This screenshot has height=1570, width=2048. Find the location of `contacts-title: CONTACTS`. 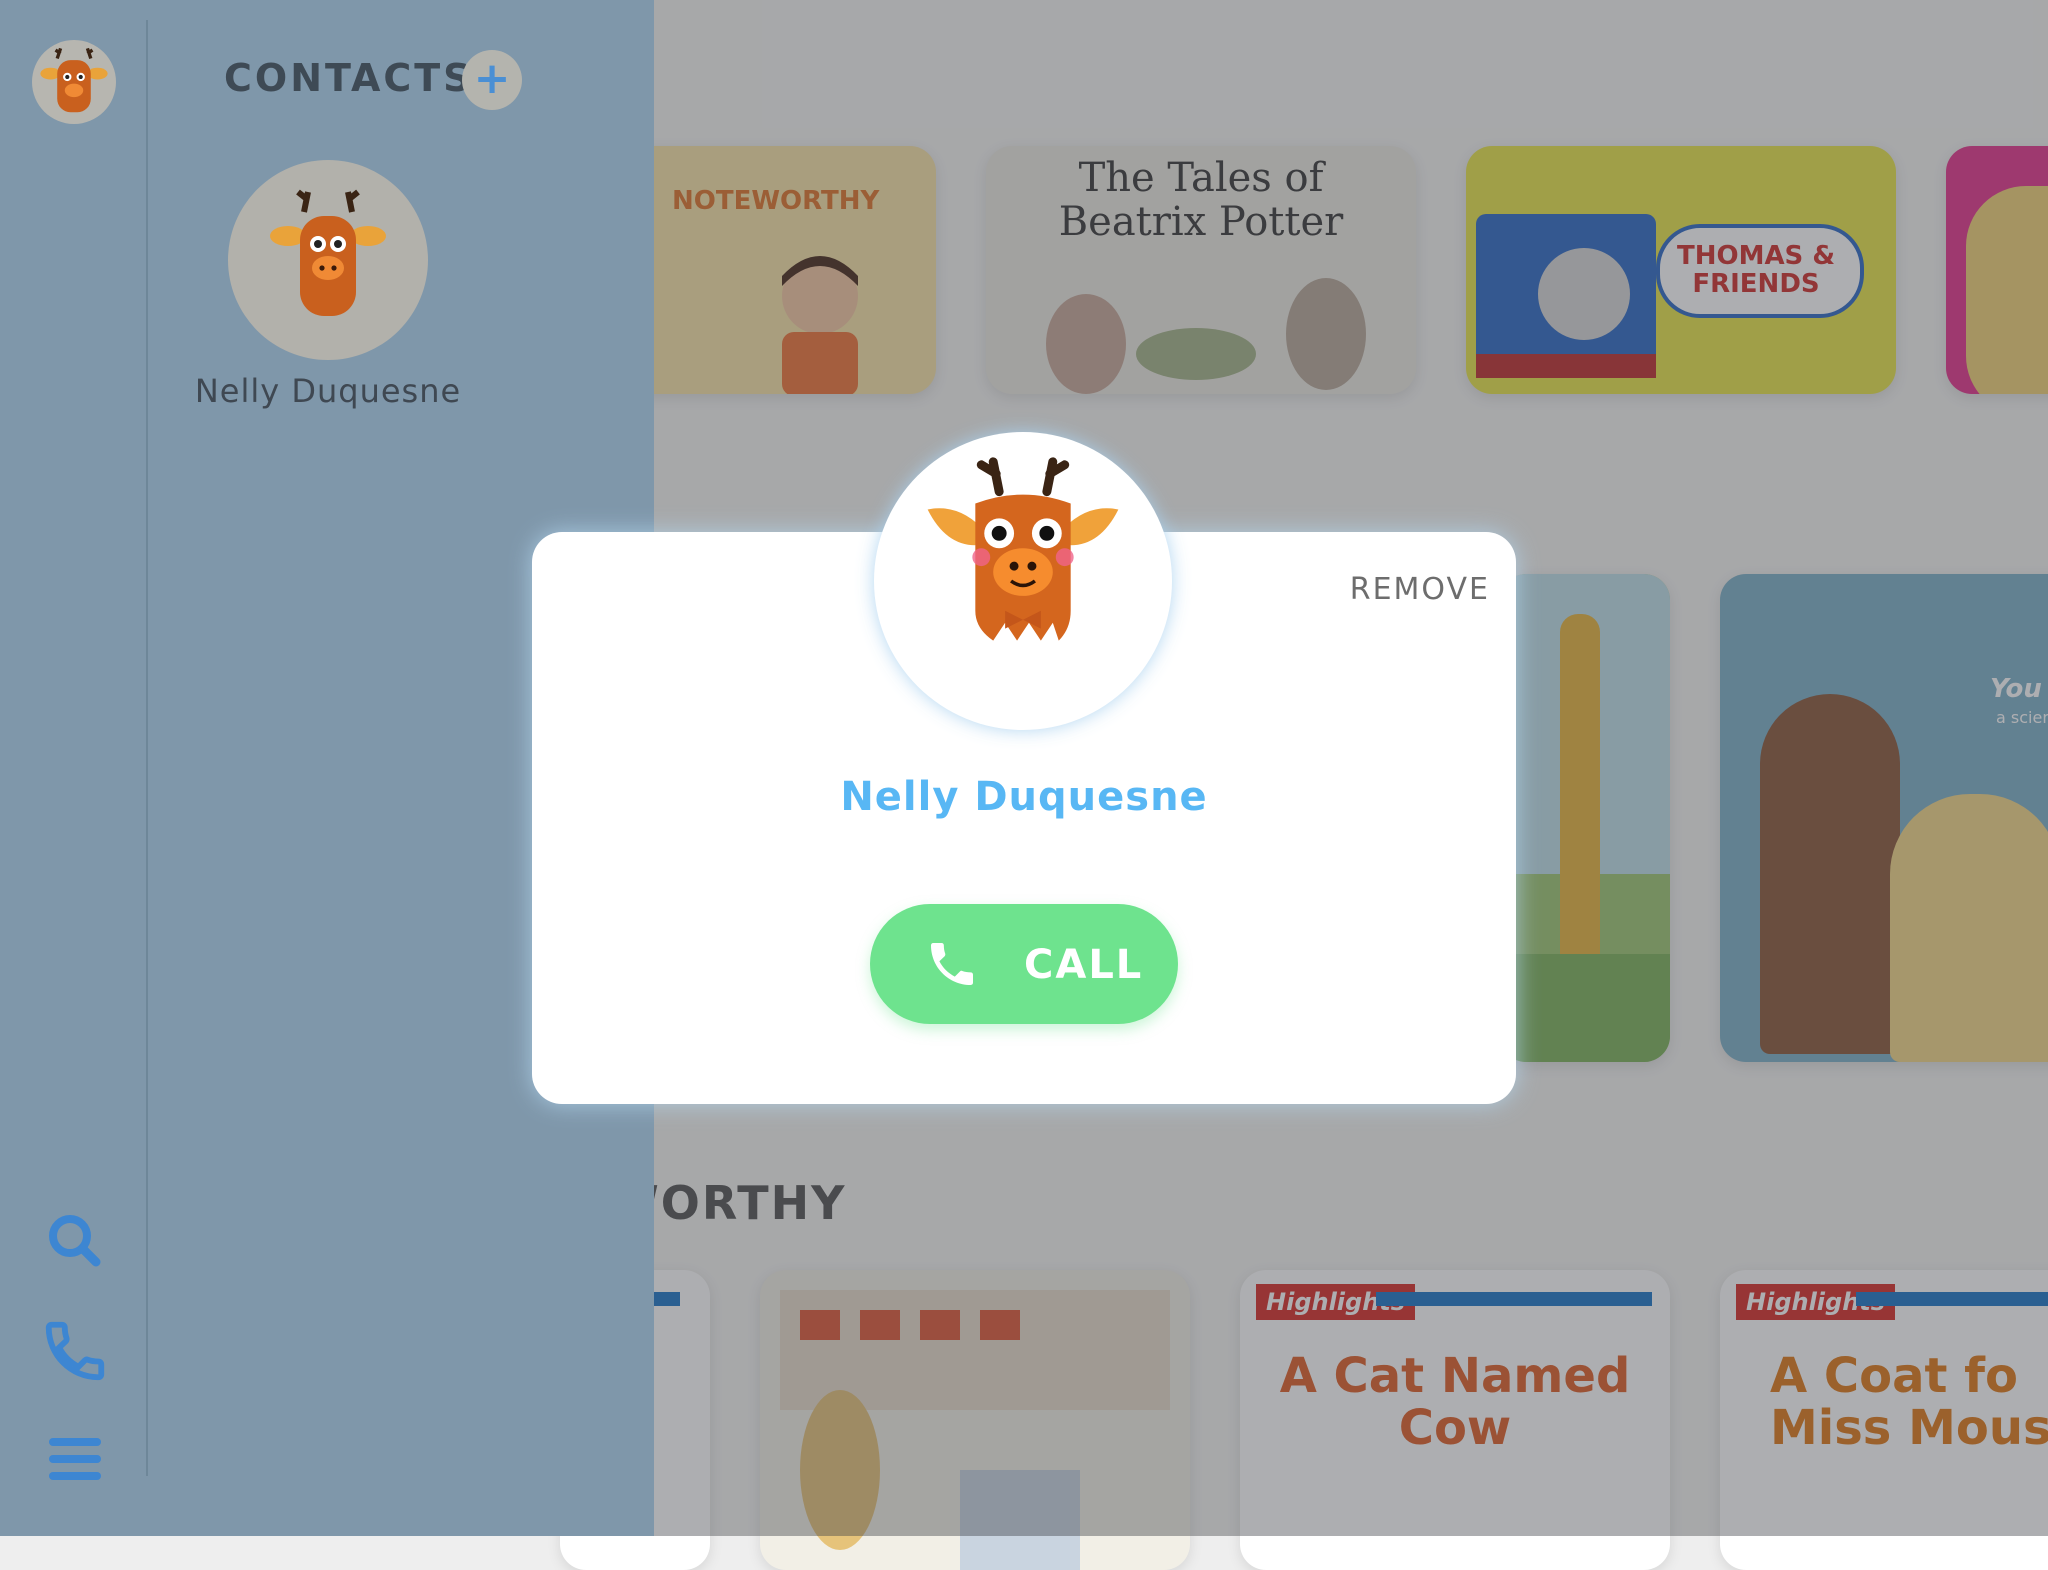

contacts-title: CONTACTS is located at coordinates (349, 78).